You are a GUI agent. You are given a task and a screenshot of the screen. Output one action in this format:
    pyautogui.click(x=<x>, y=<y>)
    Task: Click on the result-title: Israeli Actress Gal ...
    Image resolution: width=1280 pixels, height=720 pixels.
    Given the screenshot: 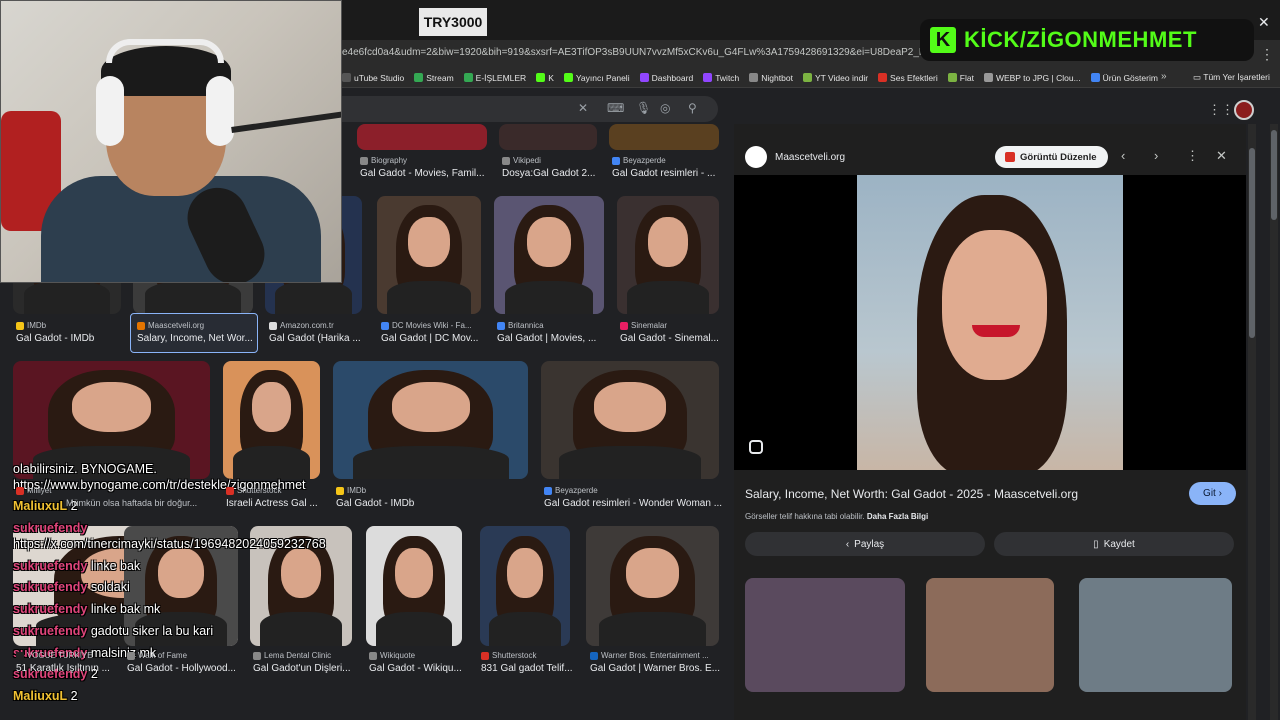 What is the action you would take?
    pyautogui.click(x=272, y=503)
    